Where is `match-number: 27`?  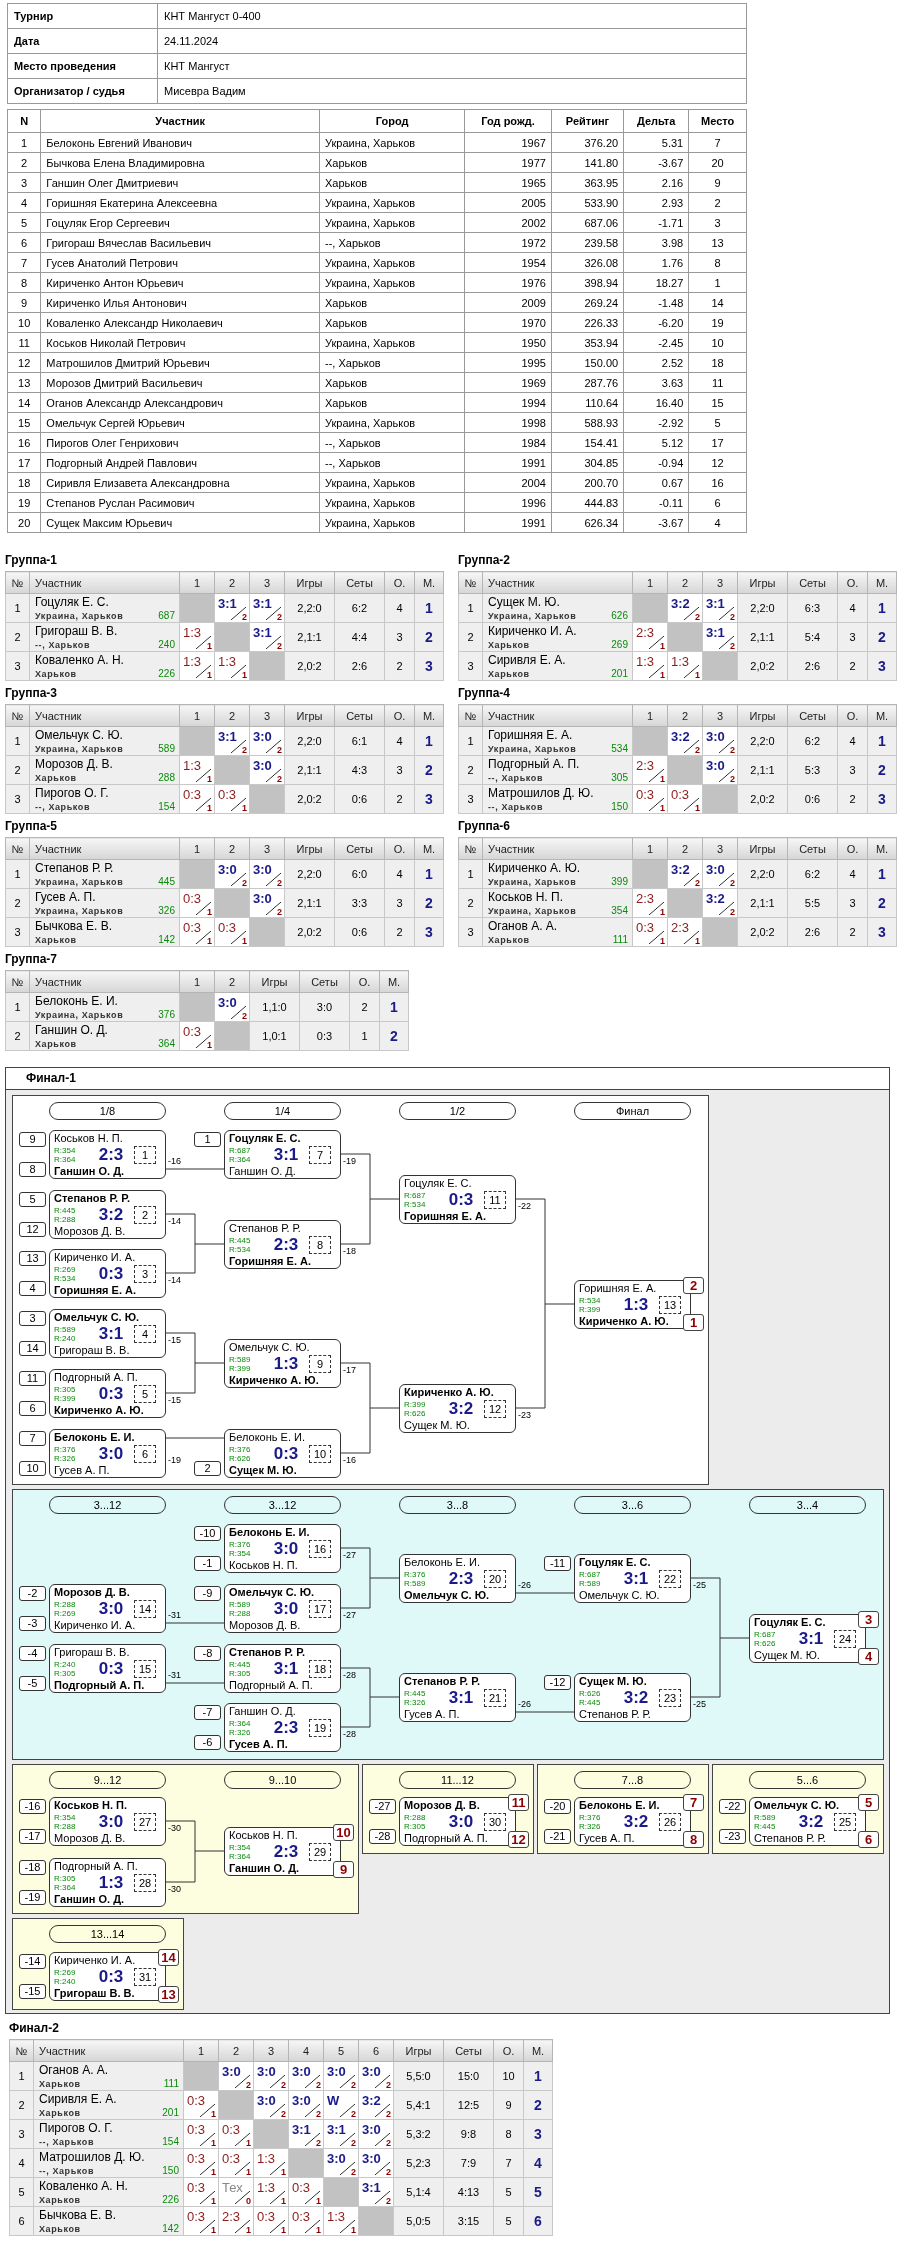
match-number: 27 is located at coordinates (145, 1821).